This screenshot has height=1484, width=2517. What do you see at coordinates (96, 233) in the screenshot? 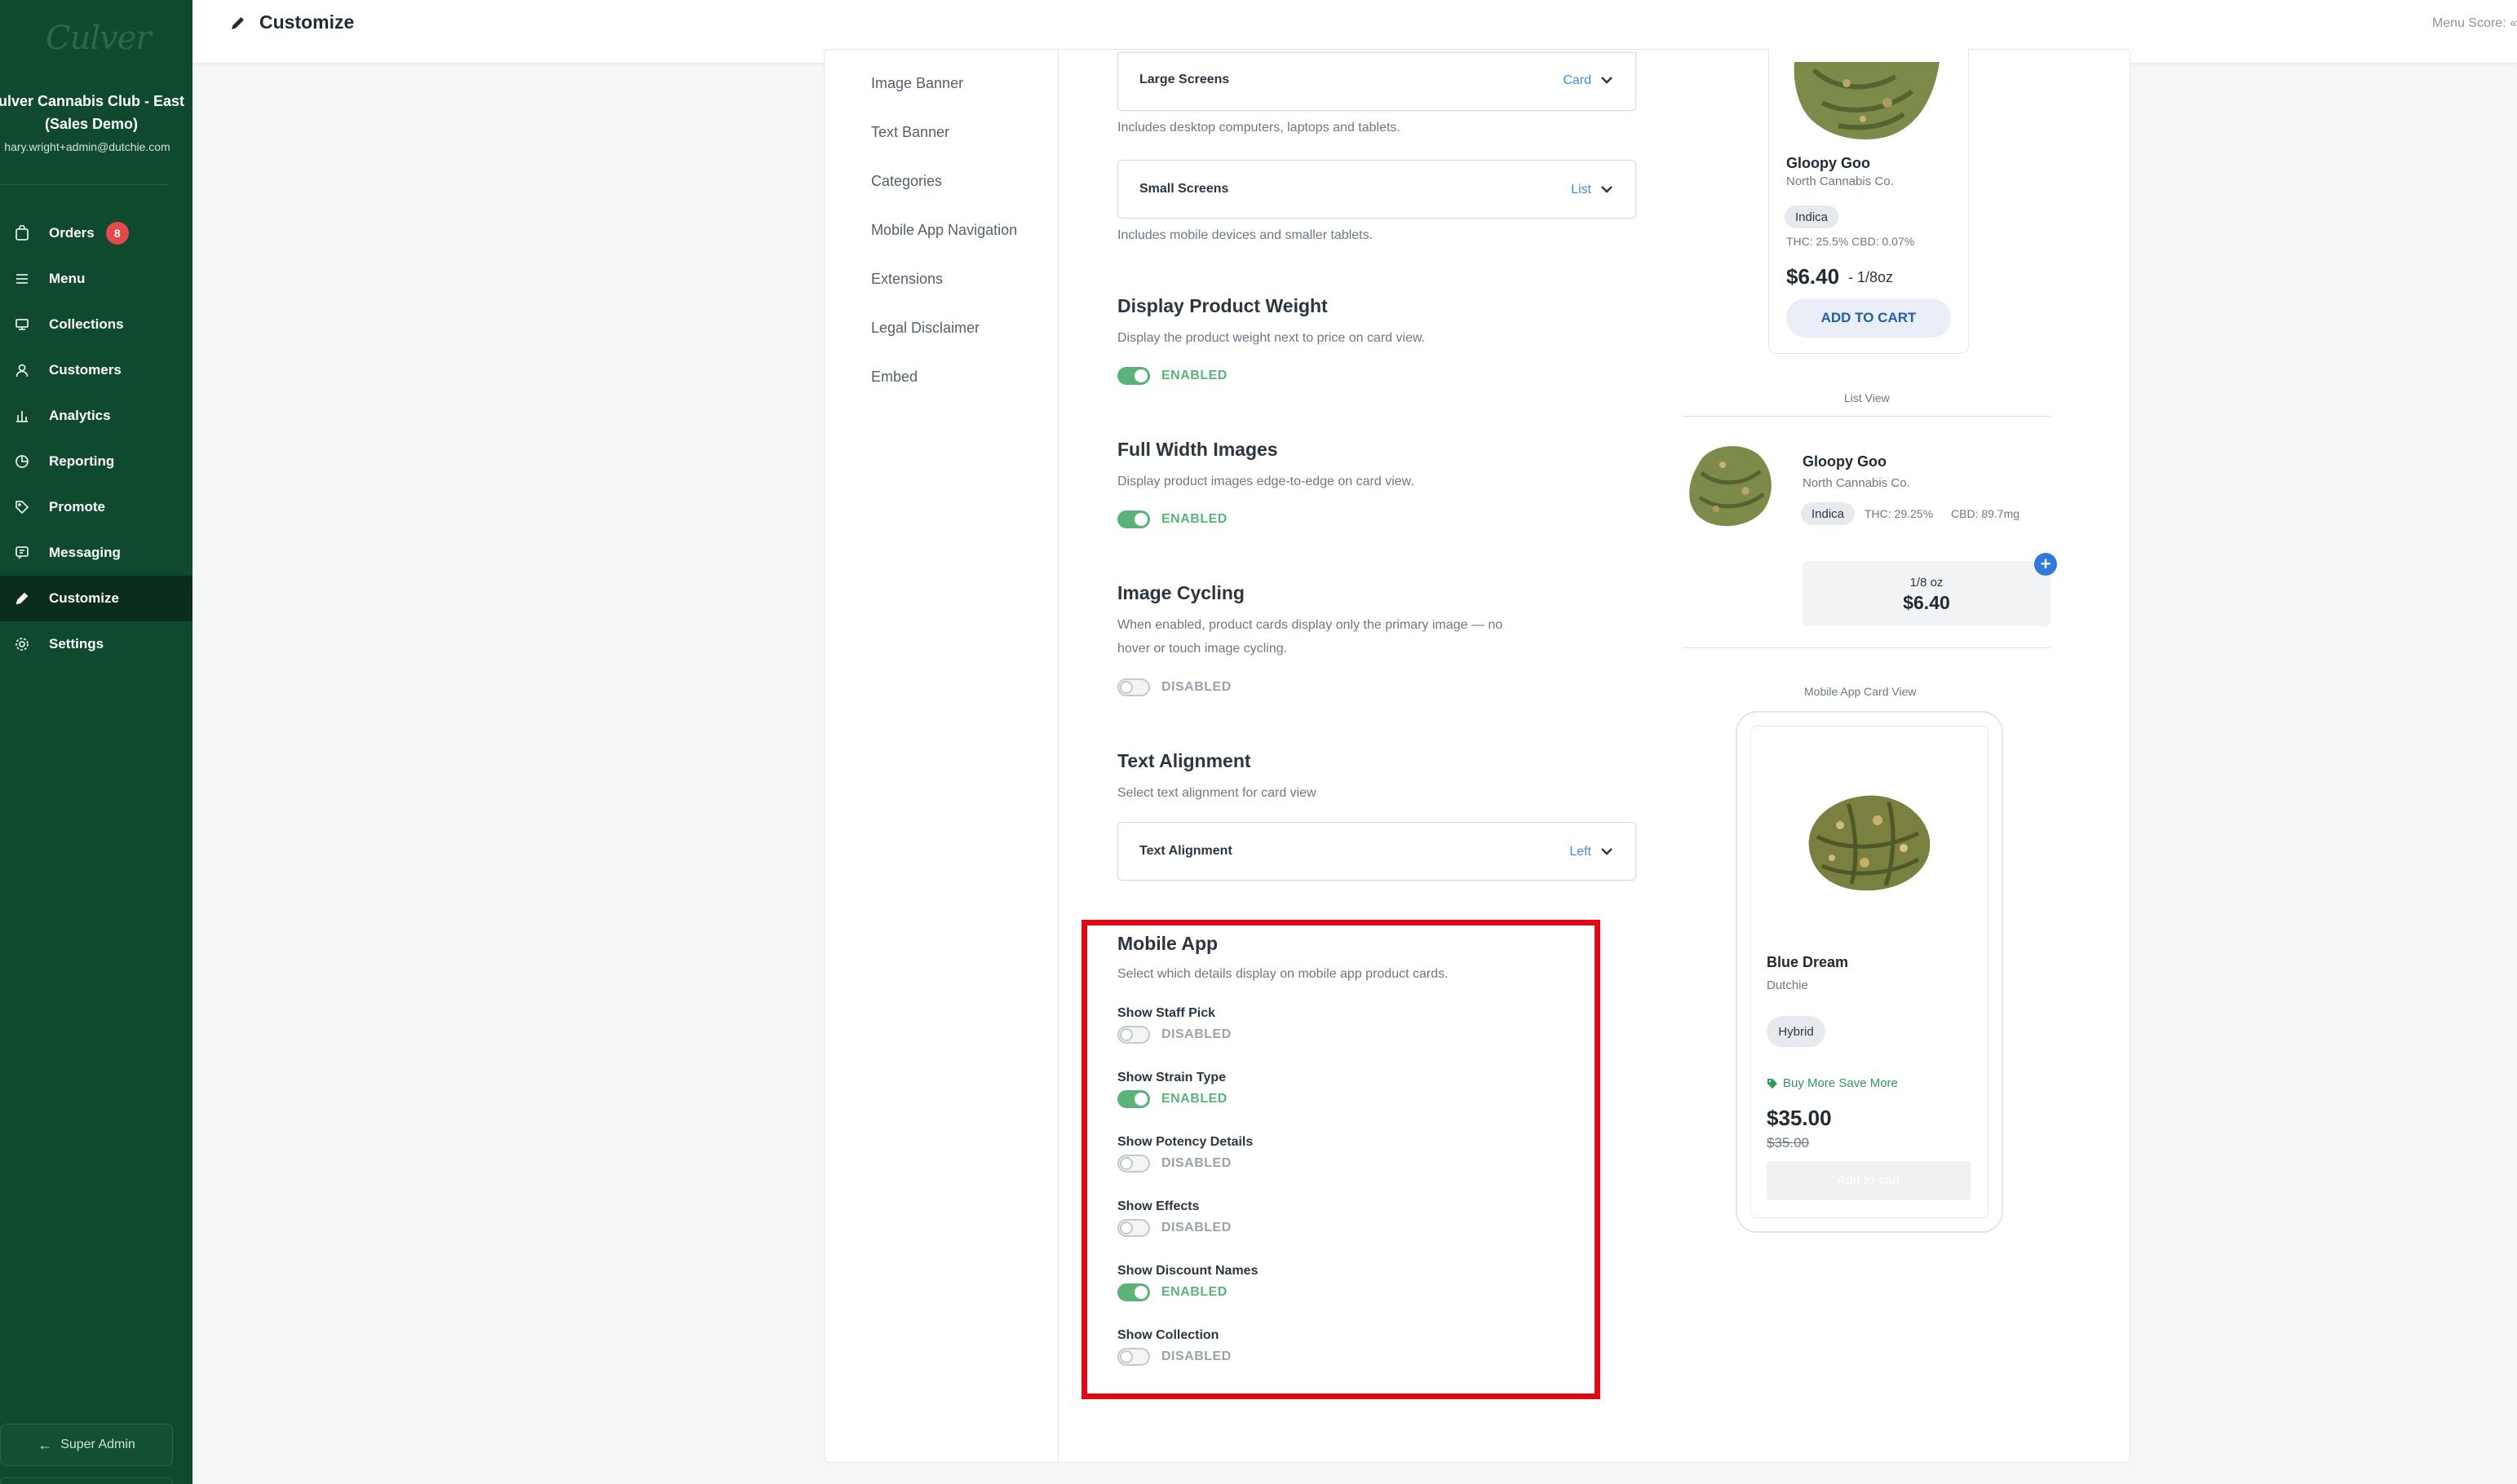
I see `sidebar-item-orders: Orders 8` at bounding box center [96, 233].